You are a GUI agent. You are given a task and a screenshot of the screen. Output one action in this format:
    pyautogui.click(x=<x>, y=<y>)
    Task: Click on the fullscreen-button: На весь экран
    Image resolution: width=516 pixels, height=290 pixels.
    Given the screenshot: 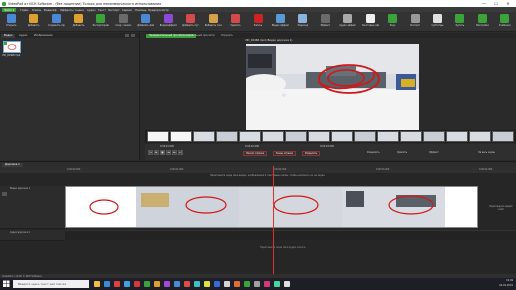 What is the action you would take?
    pyautogui.click(x=486, y=152)
    